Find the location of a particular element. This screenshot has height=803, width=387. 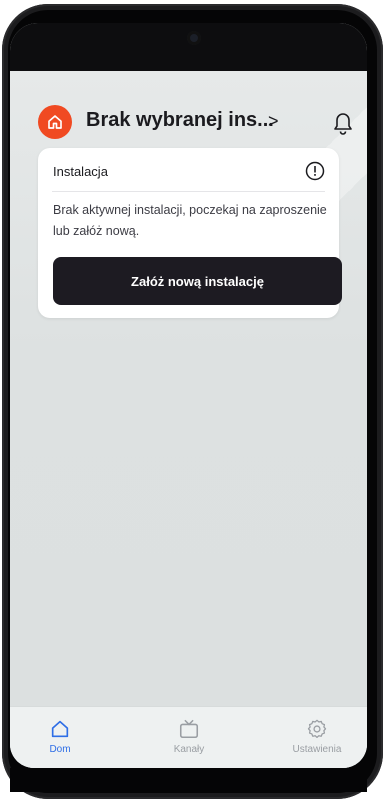

tab-ustawienia: Ustawienia is located at coordinates (317, 737).